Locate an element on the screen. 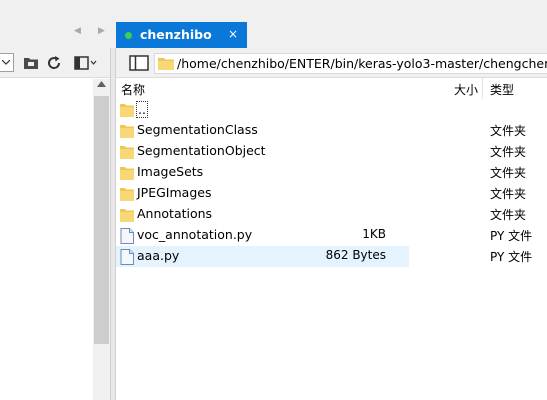 This screenshot has width=547, height=400. folder-up-icon is located at coordinates (127, 110).